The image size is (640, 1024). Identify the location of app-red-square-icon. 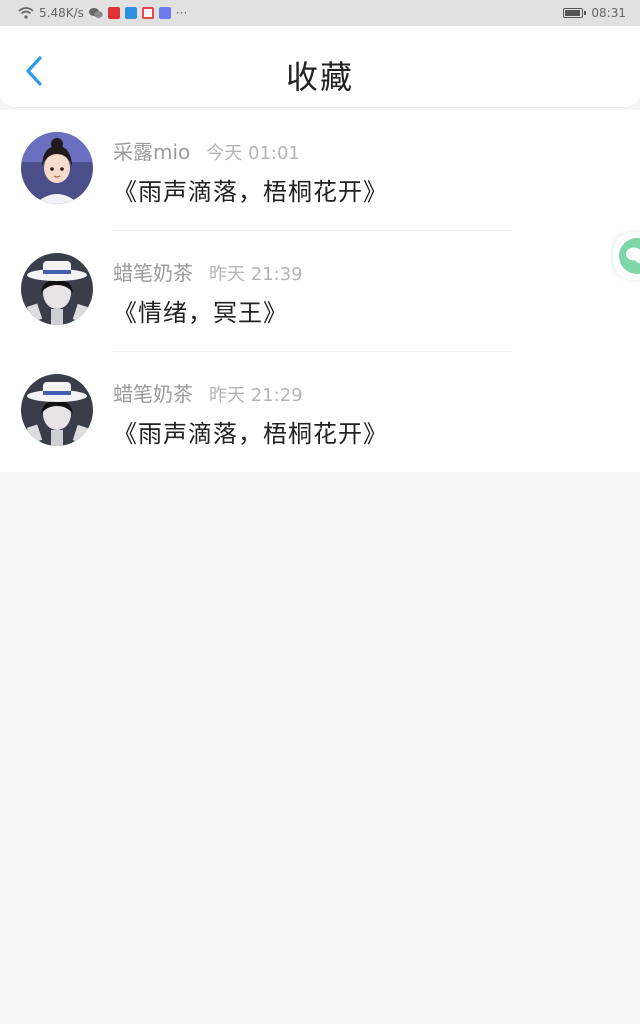
(147, 13).